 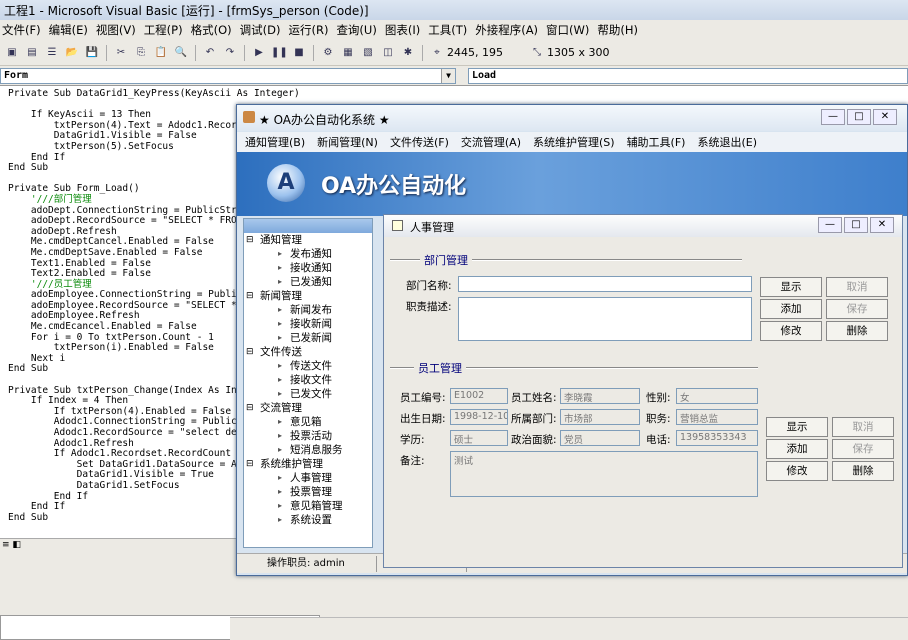 I want to click on dept-desc-field, so click(x=605, y=319).